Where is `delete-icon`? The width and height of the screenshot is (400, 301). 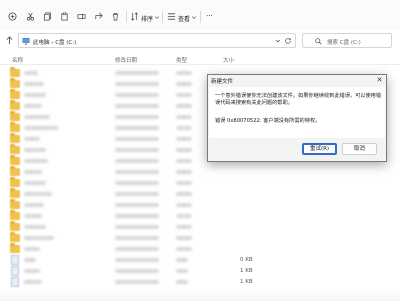 delete-icon is located at coordinates (115, 16).